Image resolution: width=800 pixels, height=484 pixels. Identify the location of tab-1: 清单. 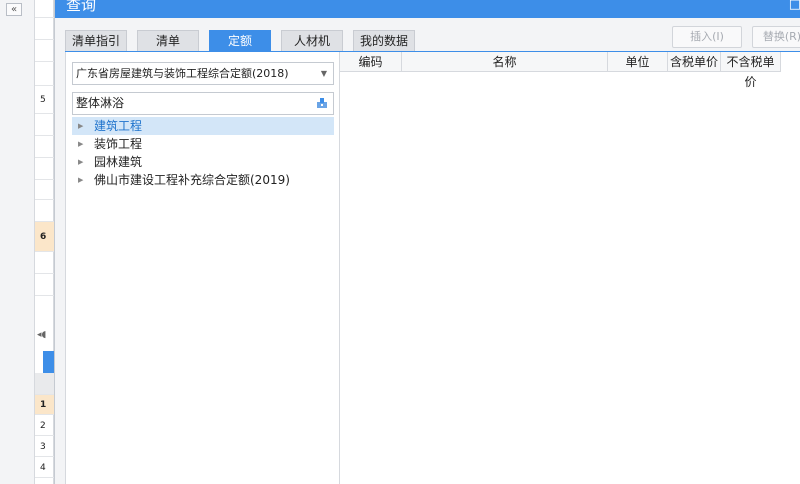
(168, 41).